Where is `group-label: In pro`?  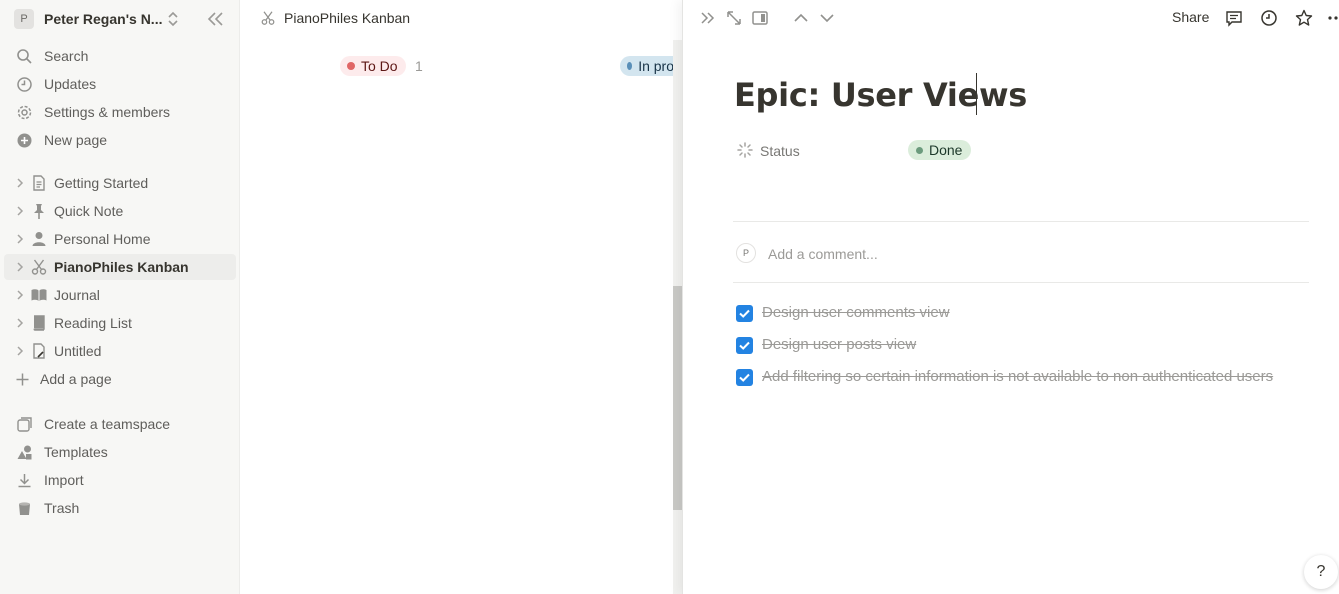
group-label: In pro is located at coordinates (656, 66).